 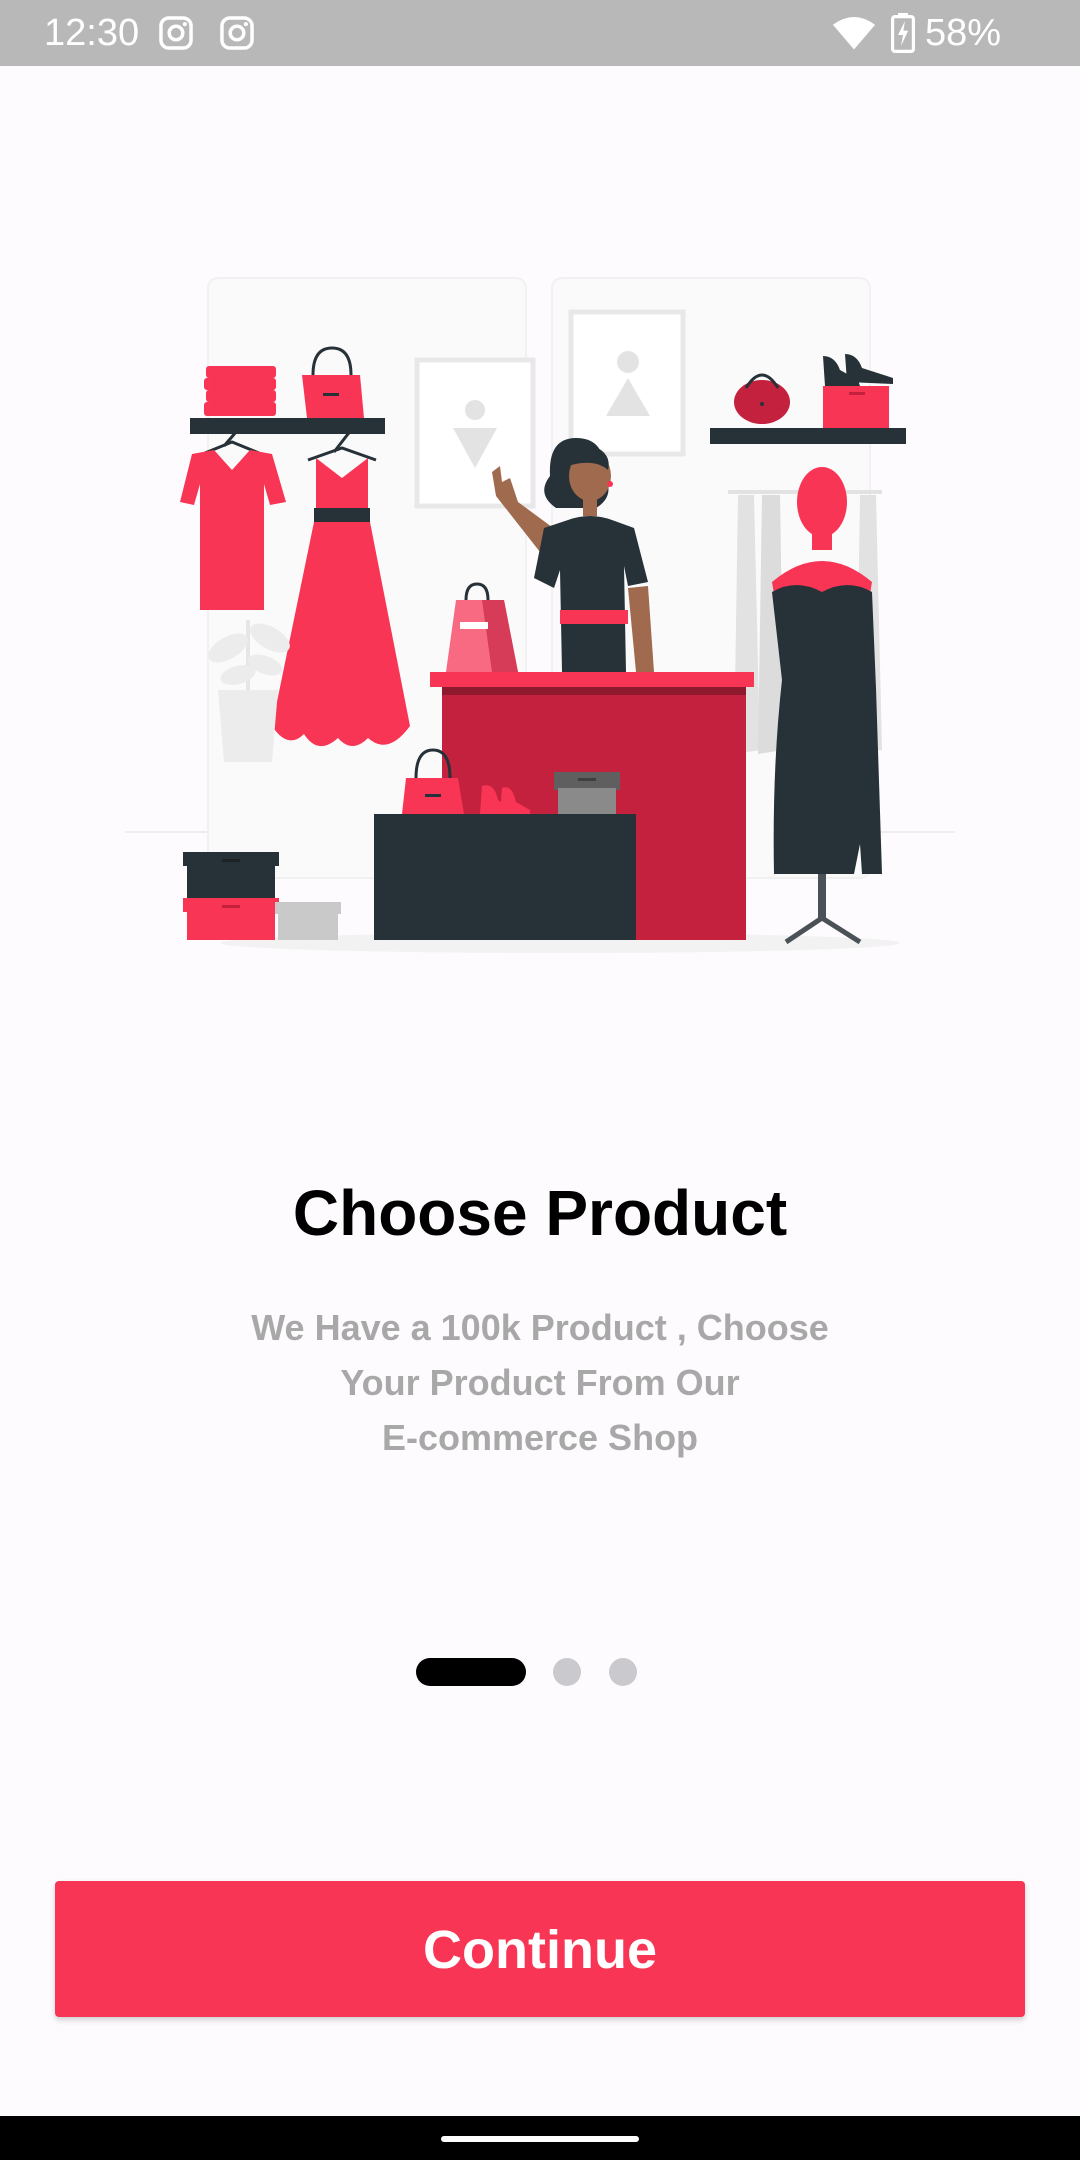 What do you see at coordinates (540, 33) in the screenshot?
I see `status-bar: 12:30 58%` at bounding box center [540, 33].